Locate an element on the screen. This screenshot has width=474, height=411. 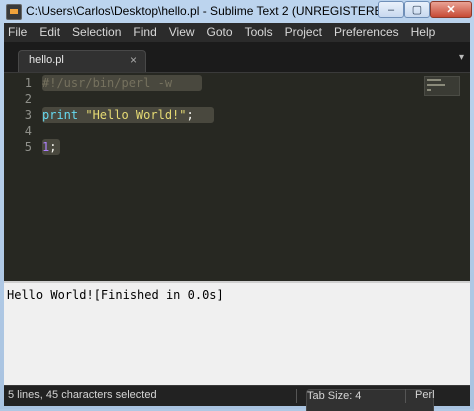
menu-goto: Goto is located at coordinates (220, 32).